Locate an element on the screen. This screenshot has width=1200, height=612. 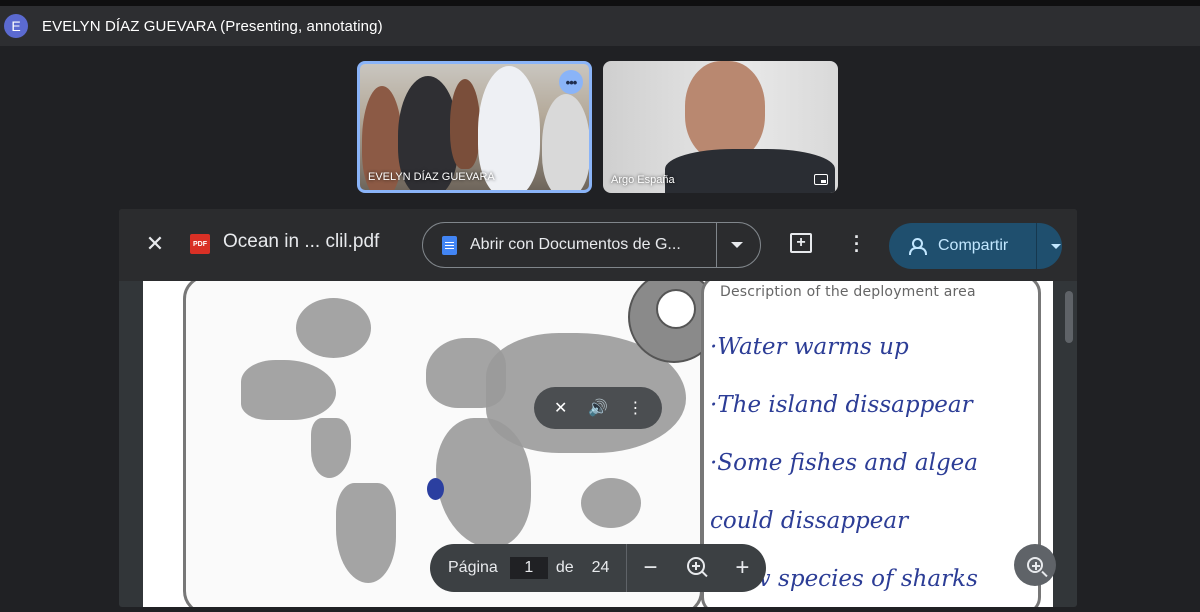
page-controls: Página 1 de 24 − + is located at coordinates (598, 568).